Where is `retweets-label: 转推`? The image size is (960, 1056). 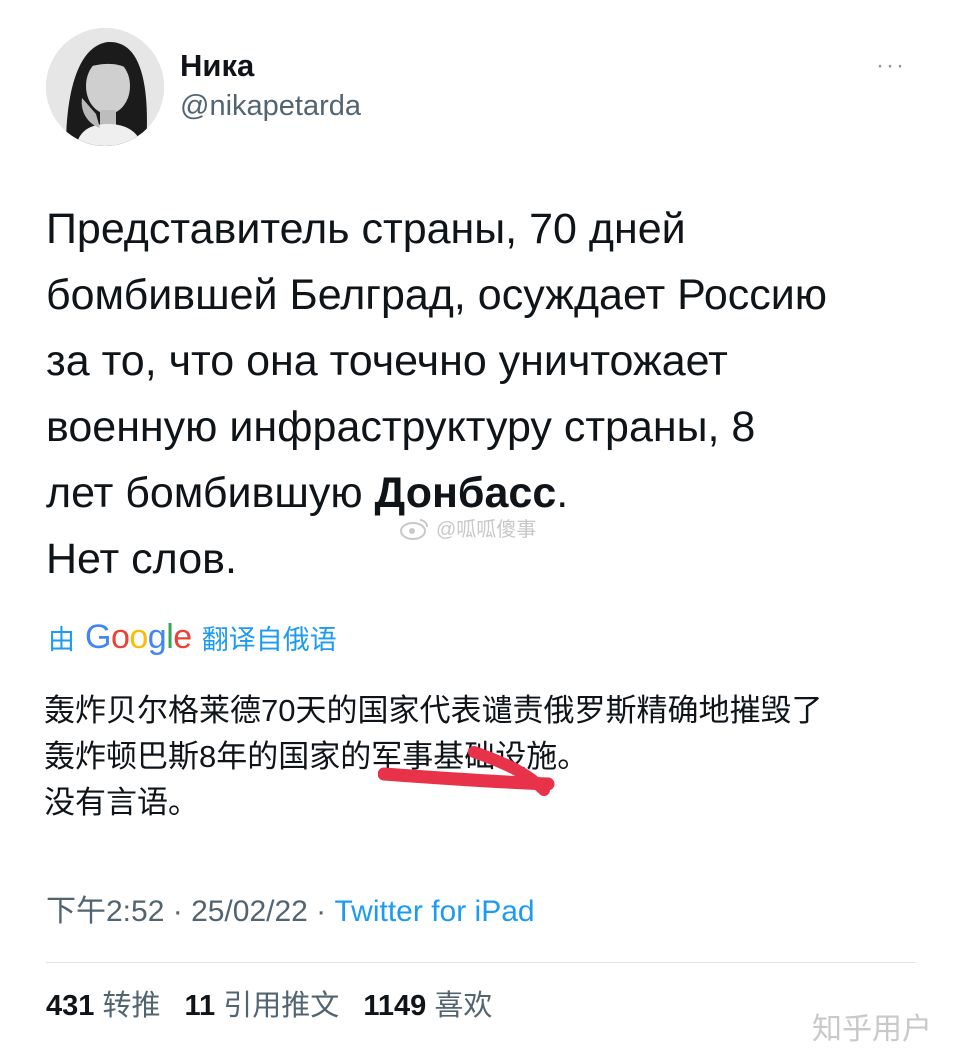
retweets-label: 转推 is located at coordinates (131, 1006).